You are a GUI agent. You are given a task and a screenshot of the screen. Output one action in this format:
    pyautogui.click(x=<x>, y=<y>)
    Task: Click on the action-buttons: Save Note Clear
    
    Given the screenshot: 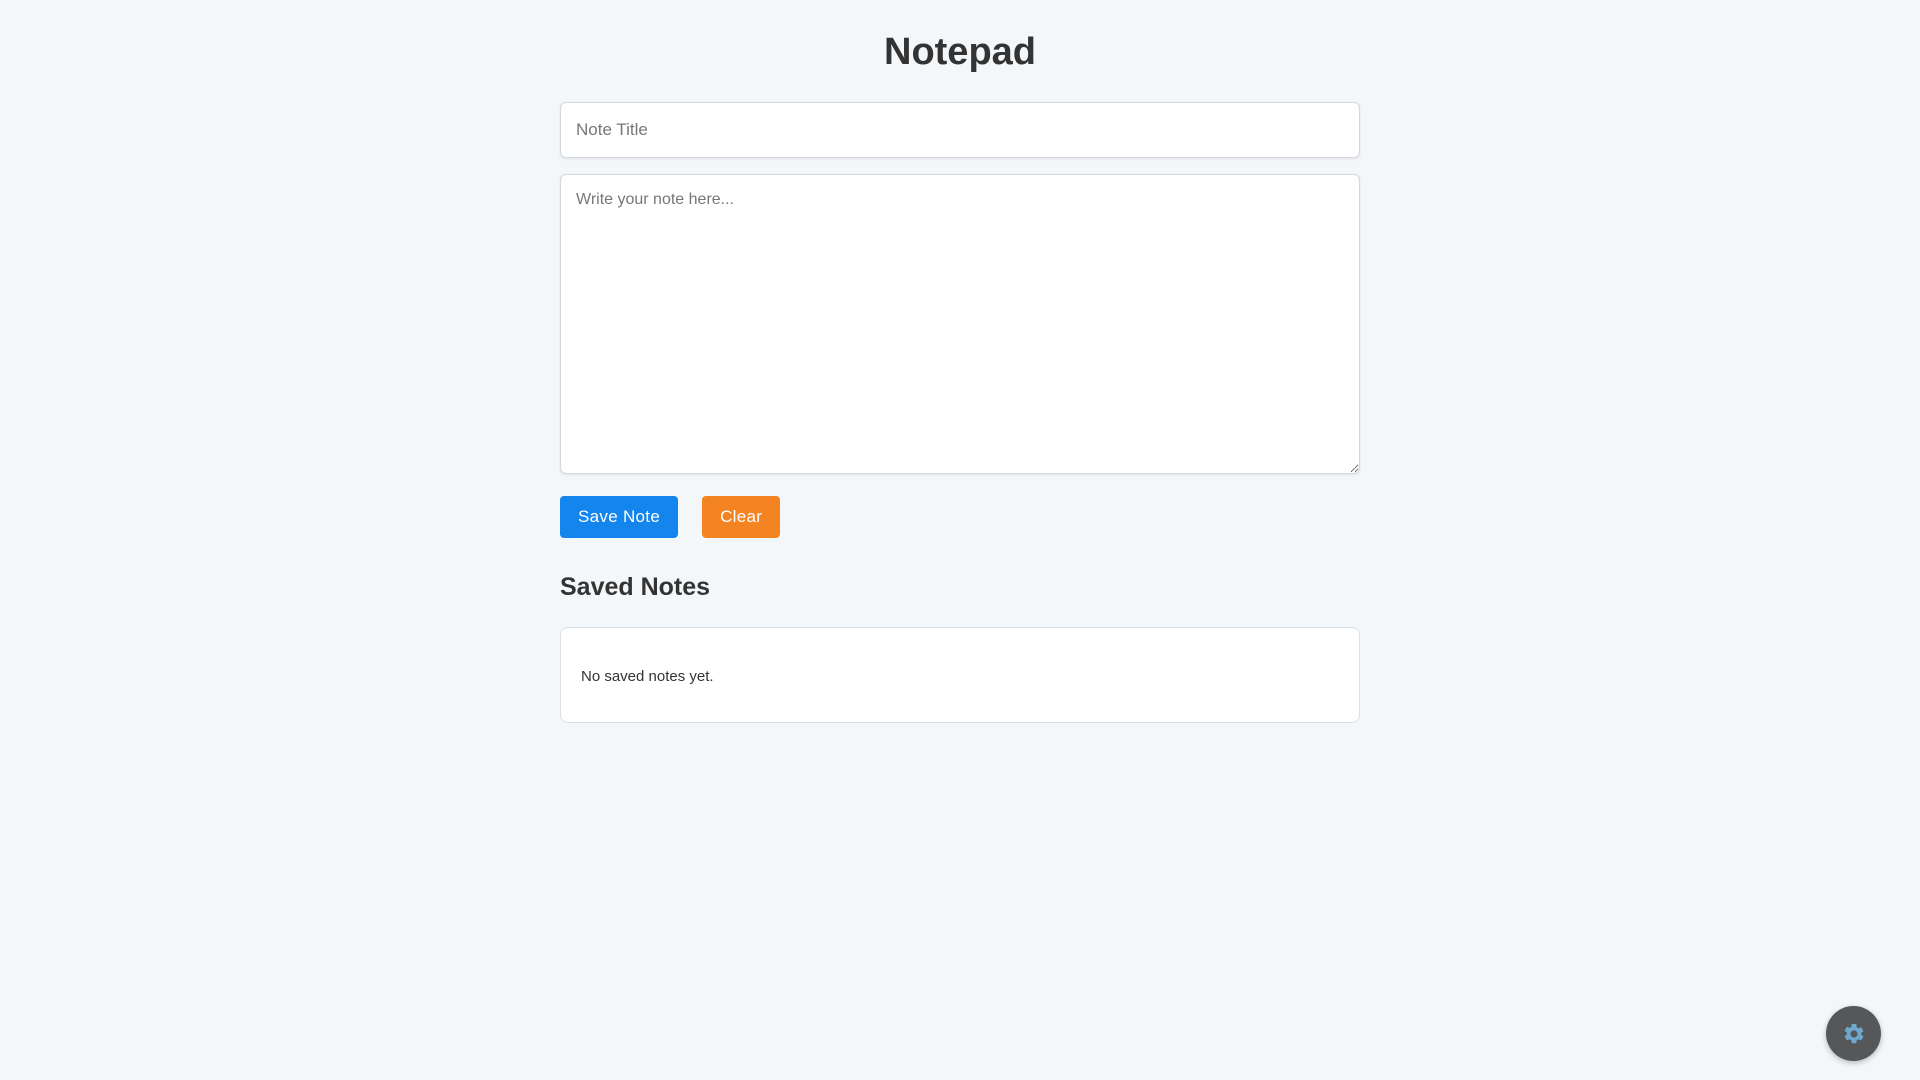 What is the action you would take?
    pyautogui.click(x=960, y=517)
    